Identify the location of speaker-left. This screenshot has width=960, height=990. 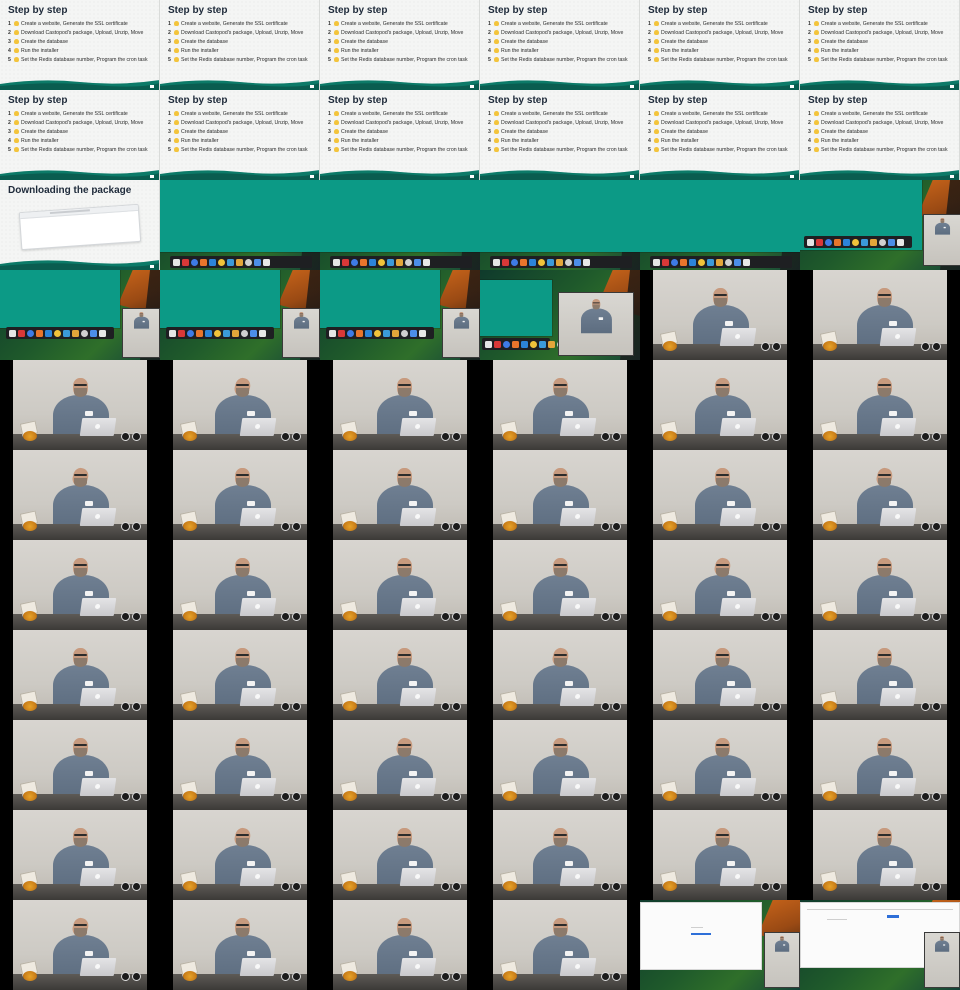
(125, 616).